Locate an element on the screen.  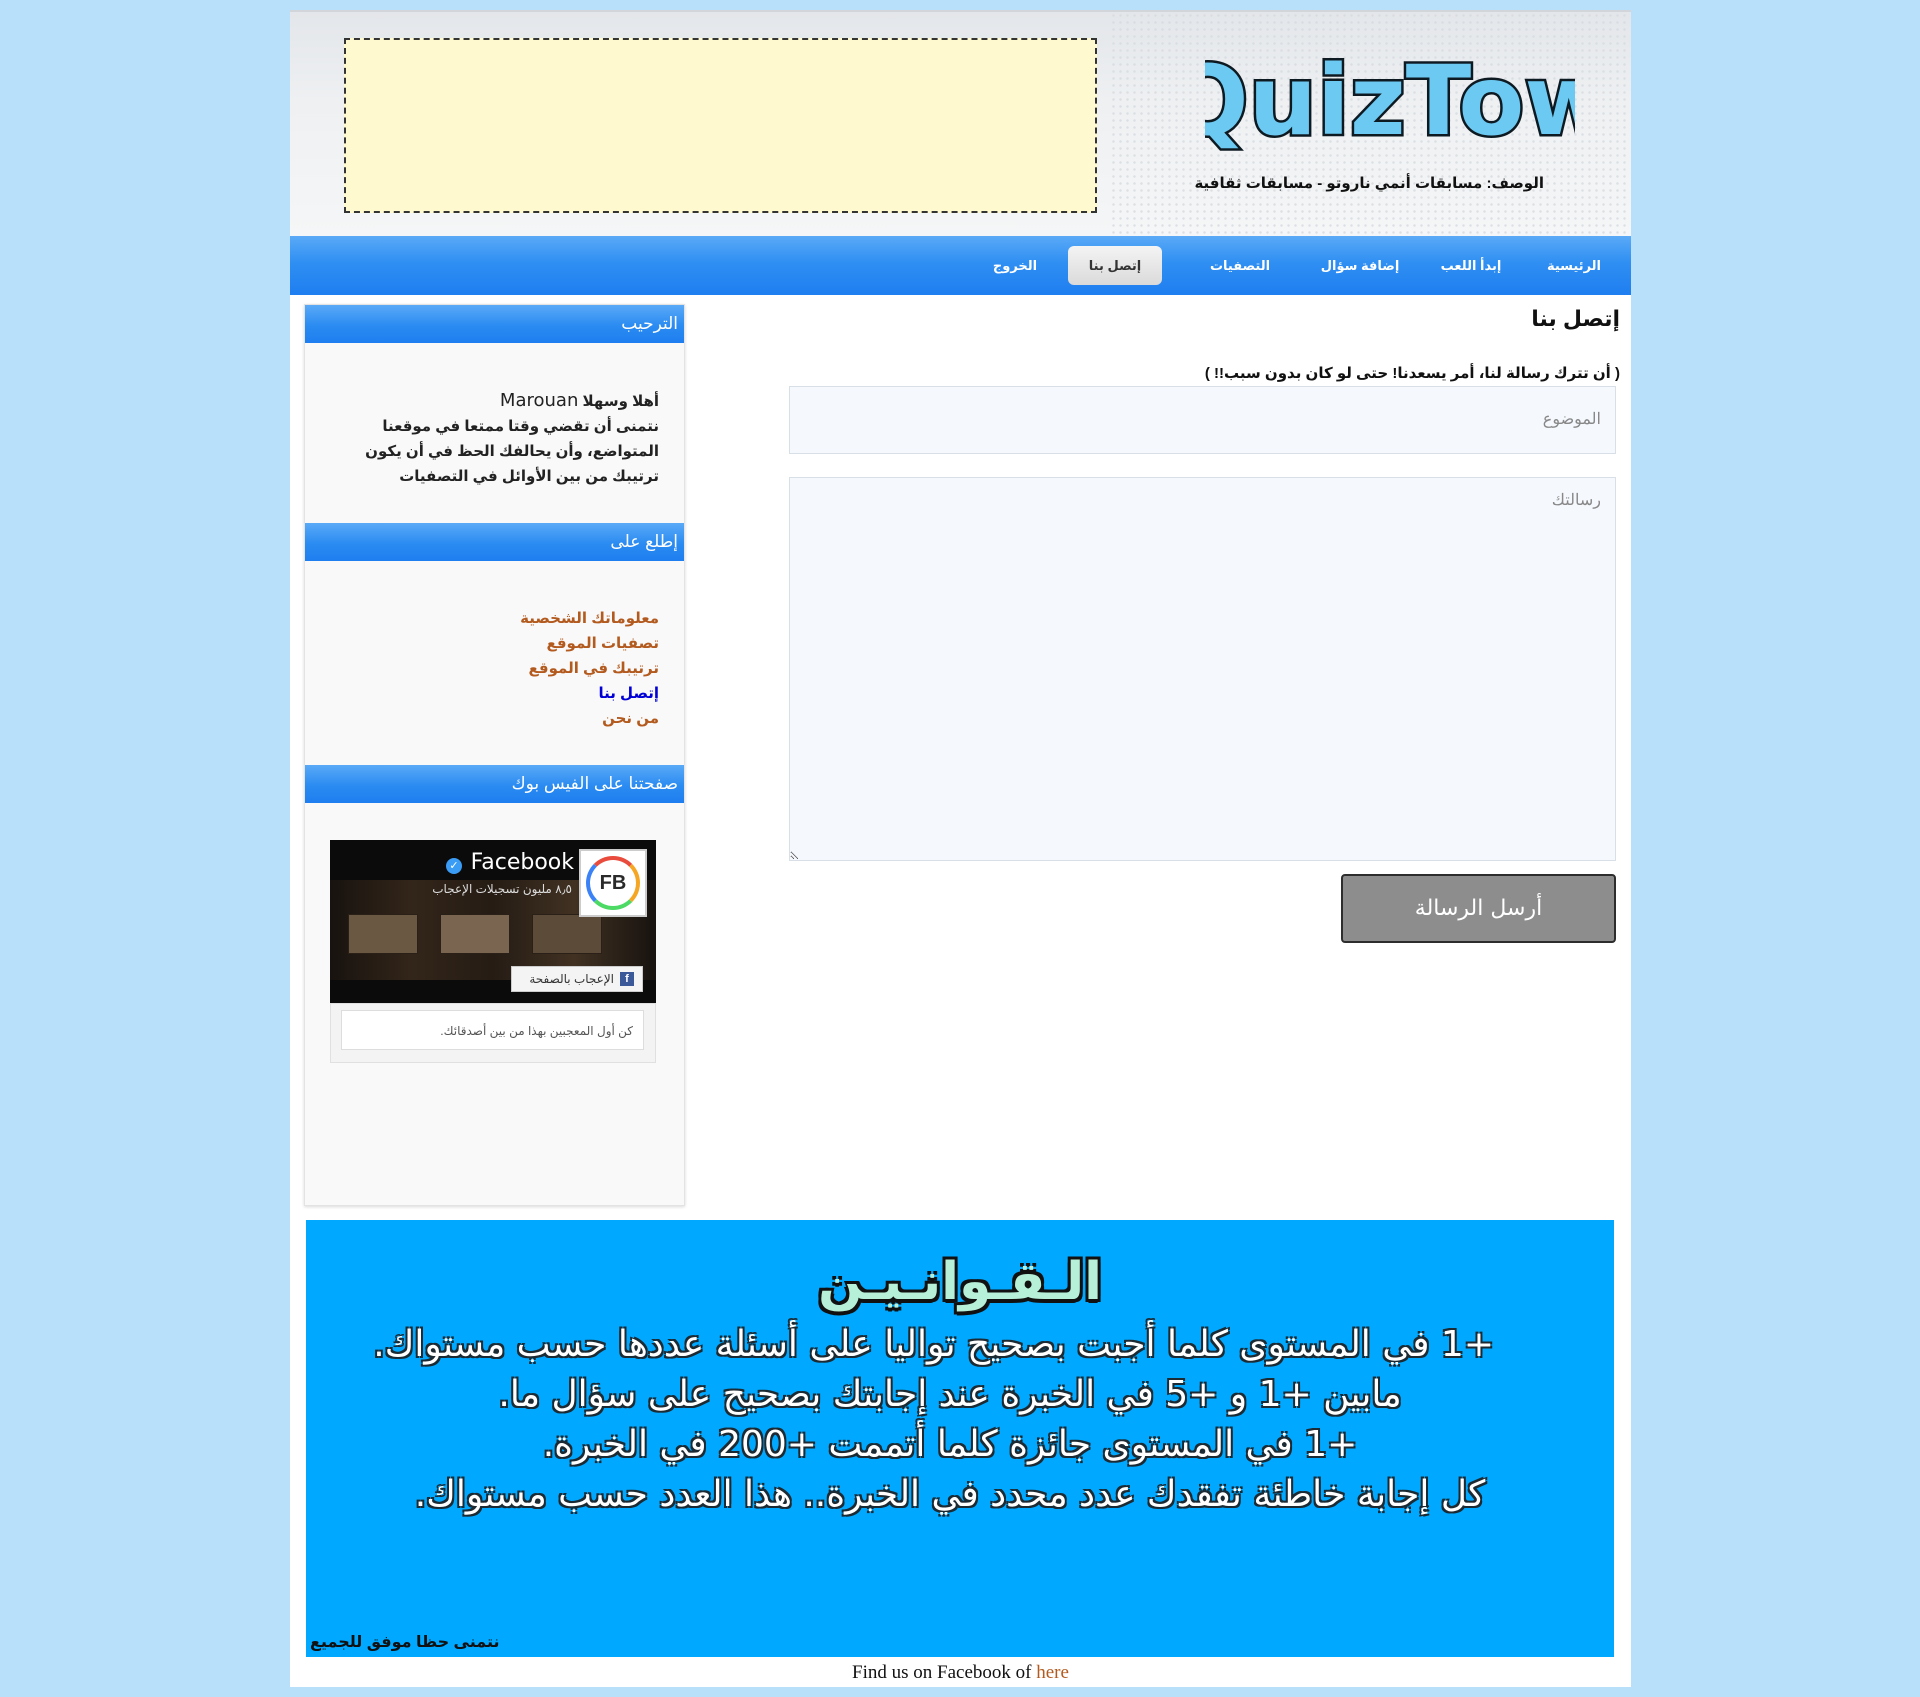
sidebar-link-your-ranking: ترتيبك في الموقع is located at coordinates (492, 668).